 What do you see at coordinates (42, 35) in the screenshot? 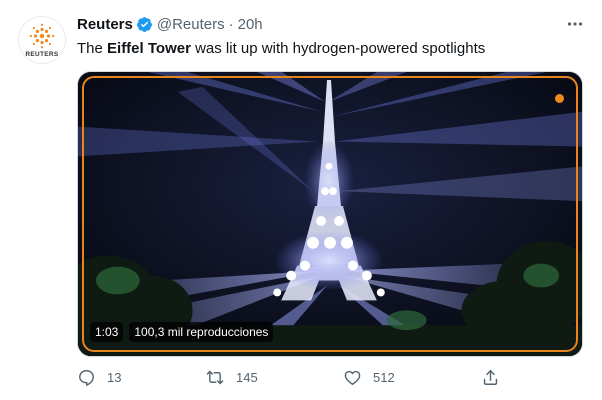
I see `reuters-logo` at bounding box center [42, 35].